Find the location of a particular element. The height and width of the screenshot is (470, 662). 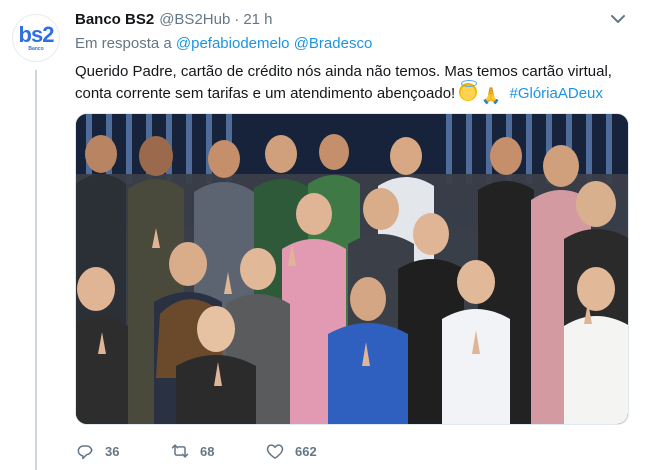

tweet-avatar: bs2 Banco is located at coordinates (36, 38).